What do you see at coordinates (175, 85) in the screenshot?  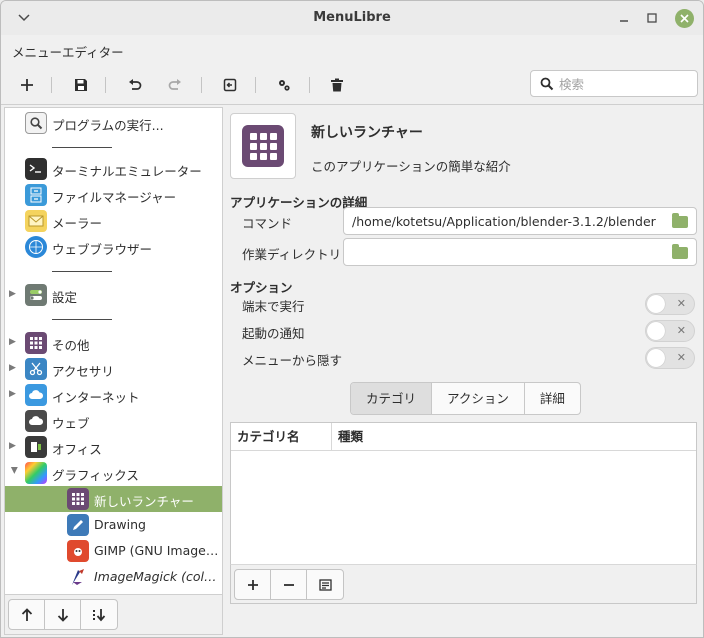 I see `redo-icon` at bounding box center [175, 85].